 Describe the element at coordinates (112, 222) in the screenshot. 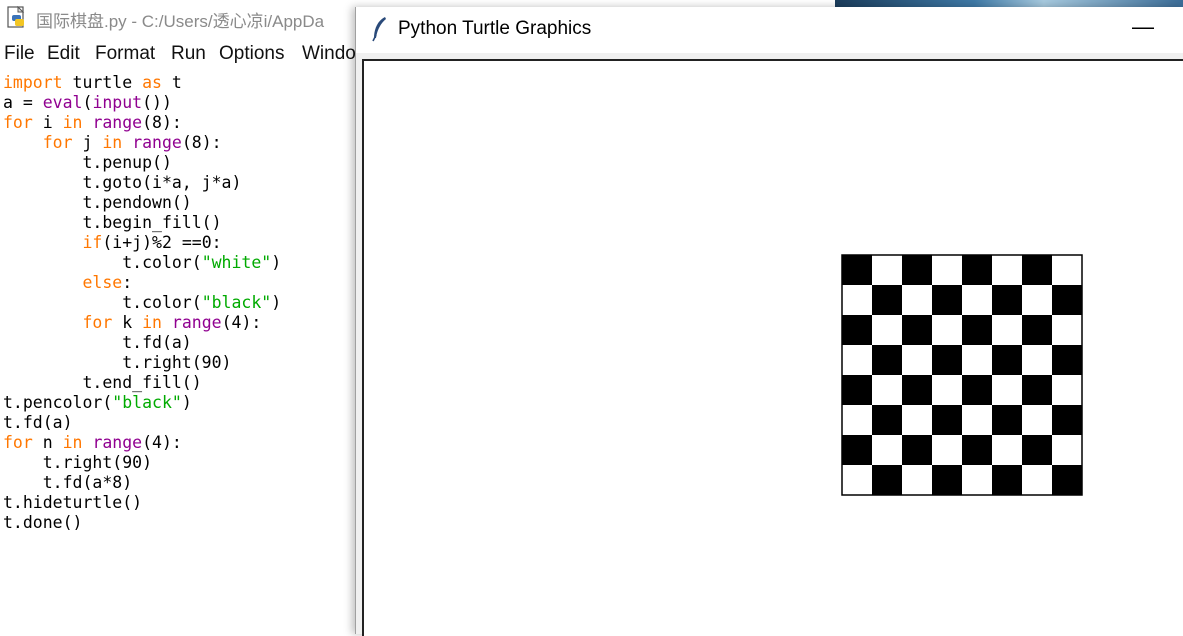

I see `code-token: t.begin_fill()` at that location.